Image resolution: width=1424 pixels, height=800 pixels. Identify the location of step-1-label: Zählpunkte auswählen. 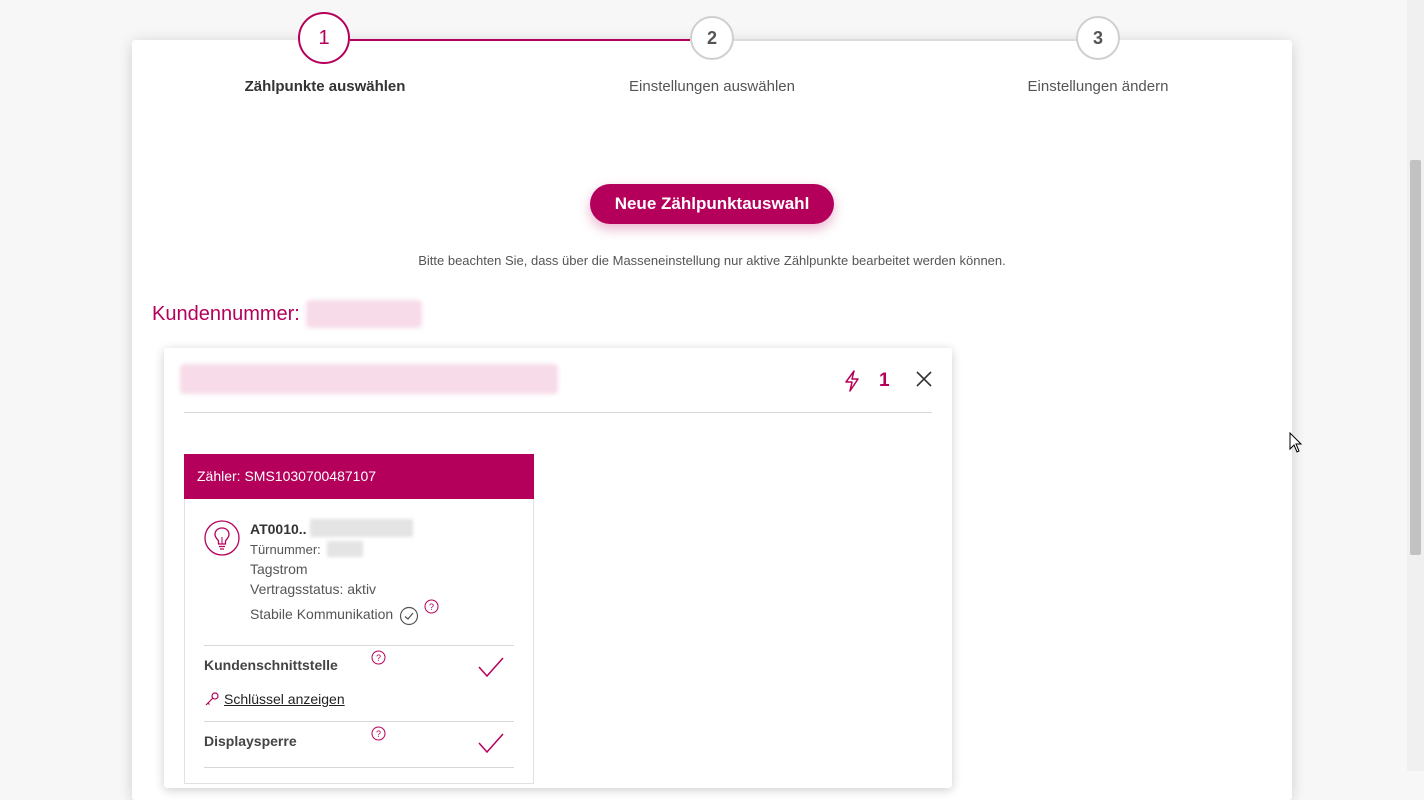
(325, 86).